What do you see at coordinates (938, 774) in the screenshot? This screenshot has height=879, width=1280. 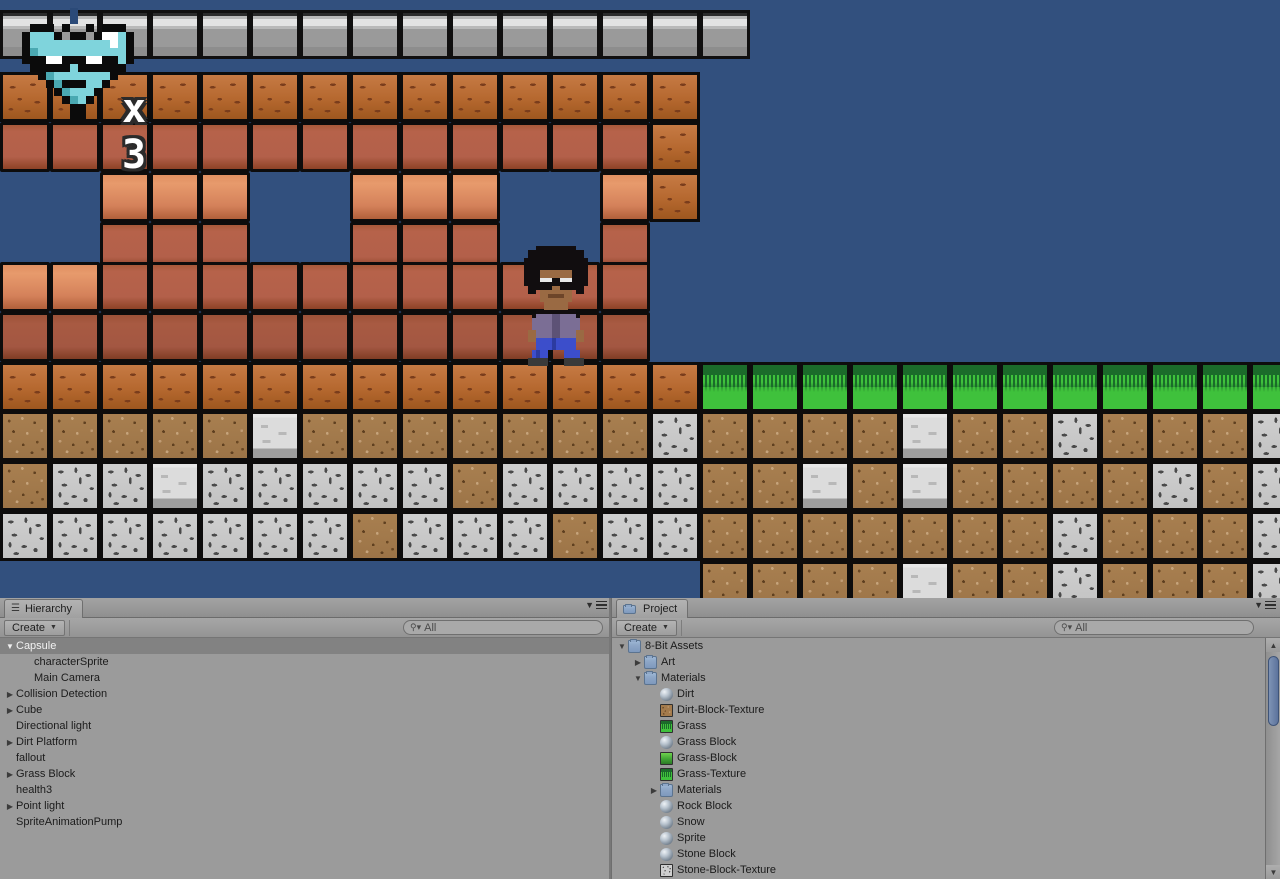 I see `project-item-grass-texture: Grass-Texture` at bounding box center [938, 774].